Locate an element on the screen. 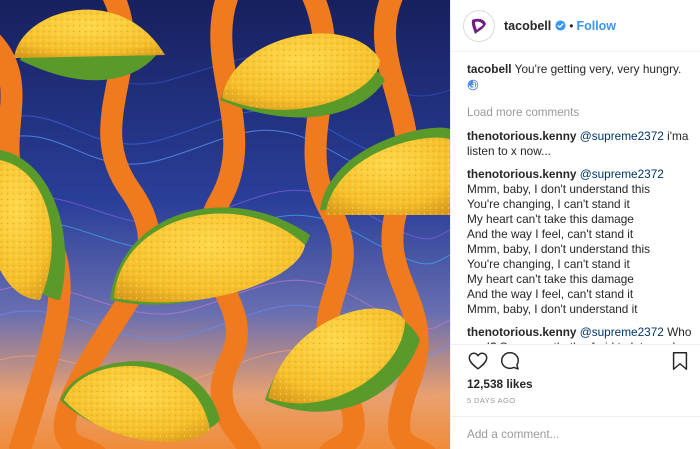 Image resolution: width=700 pixels, height=449 pixels. add-comment-input is located at coordinates (577, 434).